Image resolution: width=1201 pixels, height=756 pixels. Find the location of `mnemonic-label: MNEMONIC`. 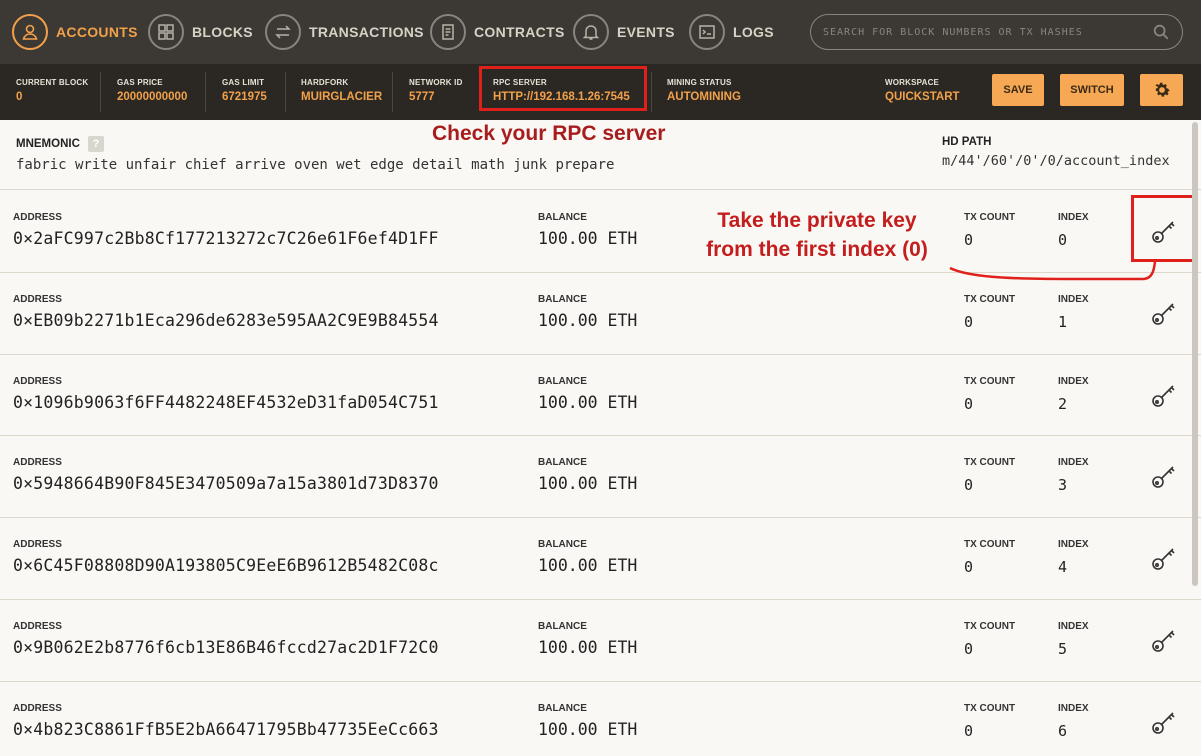

mnemonic-label: MNEMONIC is located at coordinates (48, 144).